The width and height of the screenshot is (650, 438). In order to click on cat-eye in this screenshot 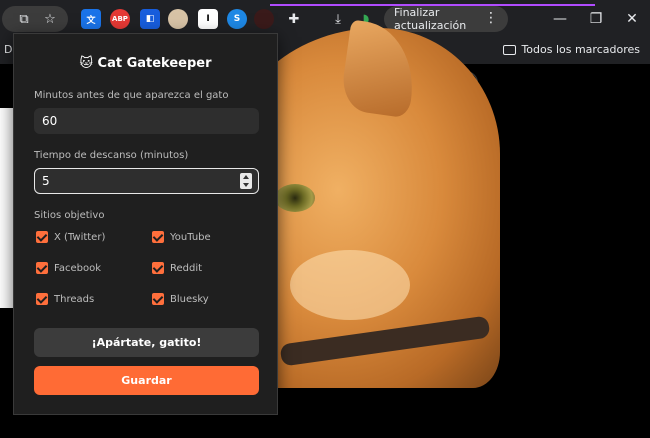, I will do `click(295, 198)`.